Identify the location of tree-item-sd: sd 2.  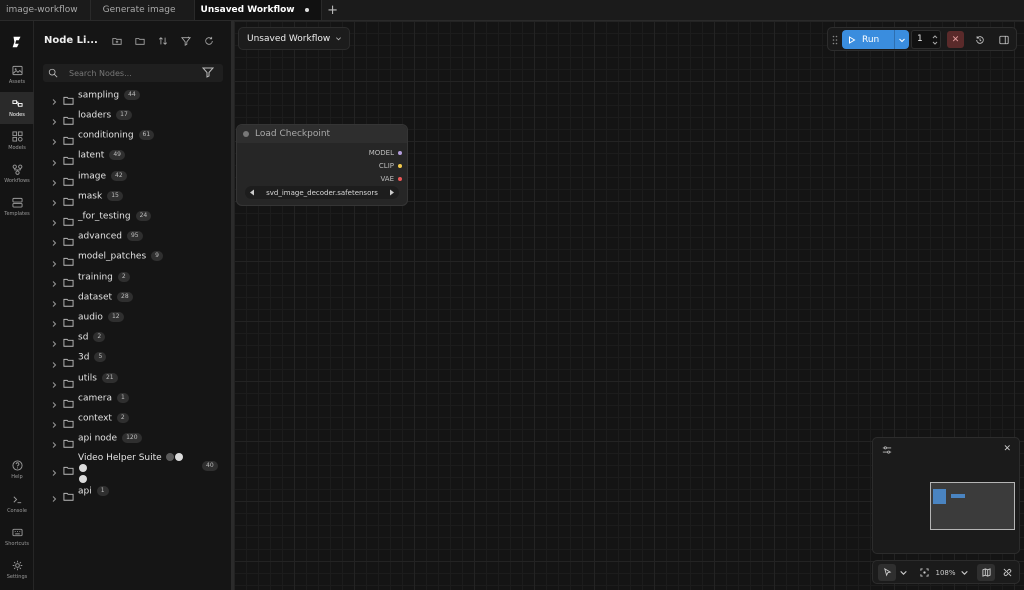
(132, 338).